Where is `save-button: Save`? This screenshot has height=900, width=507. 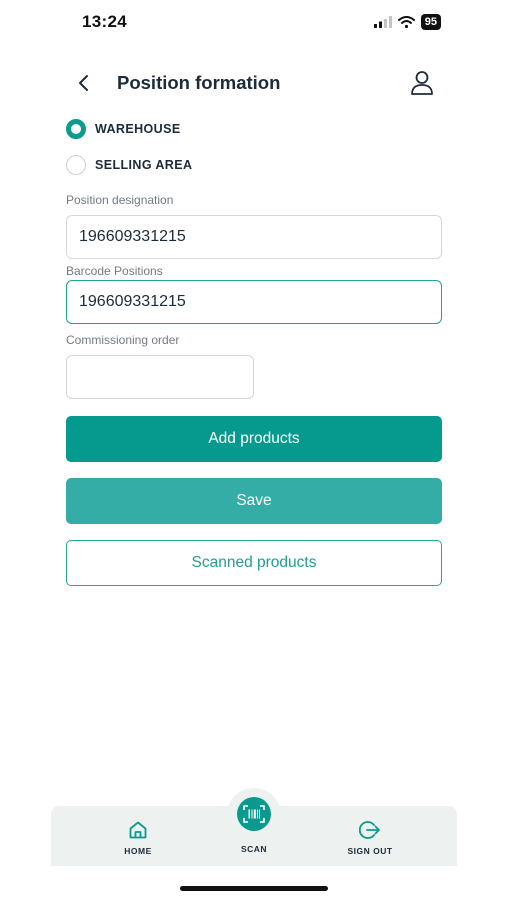 save-button: Save is located at coordinates (254, 501).